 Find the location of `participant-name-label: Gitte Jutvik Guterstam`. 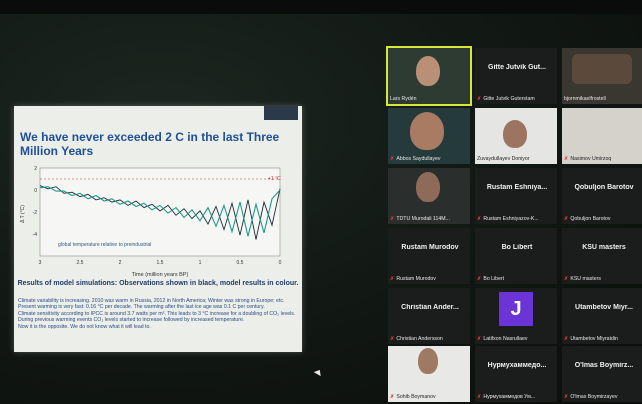

participant-name-label: Gitte Jutvik Guterstam is located at coordinates (509, 99).